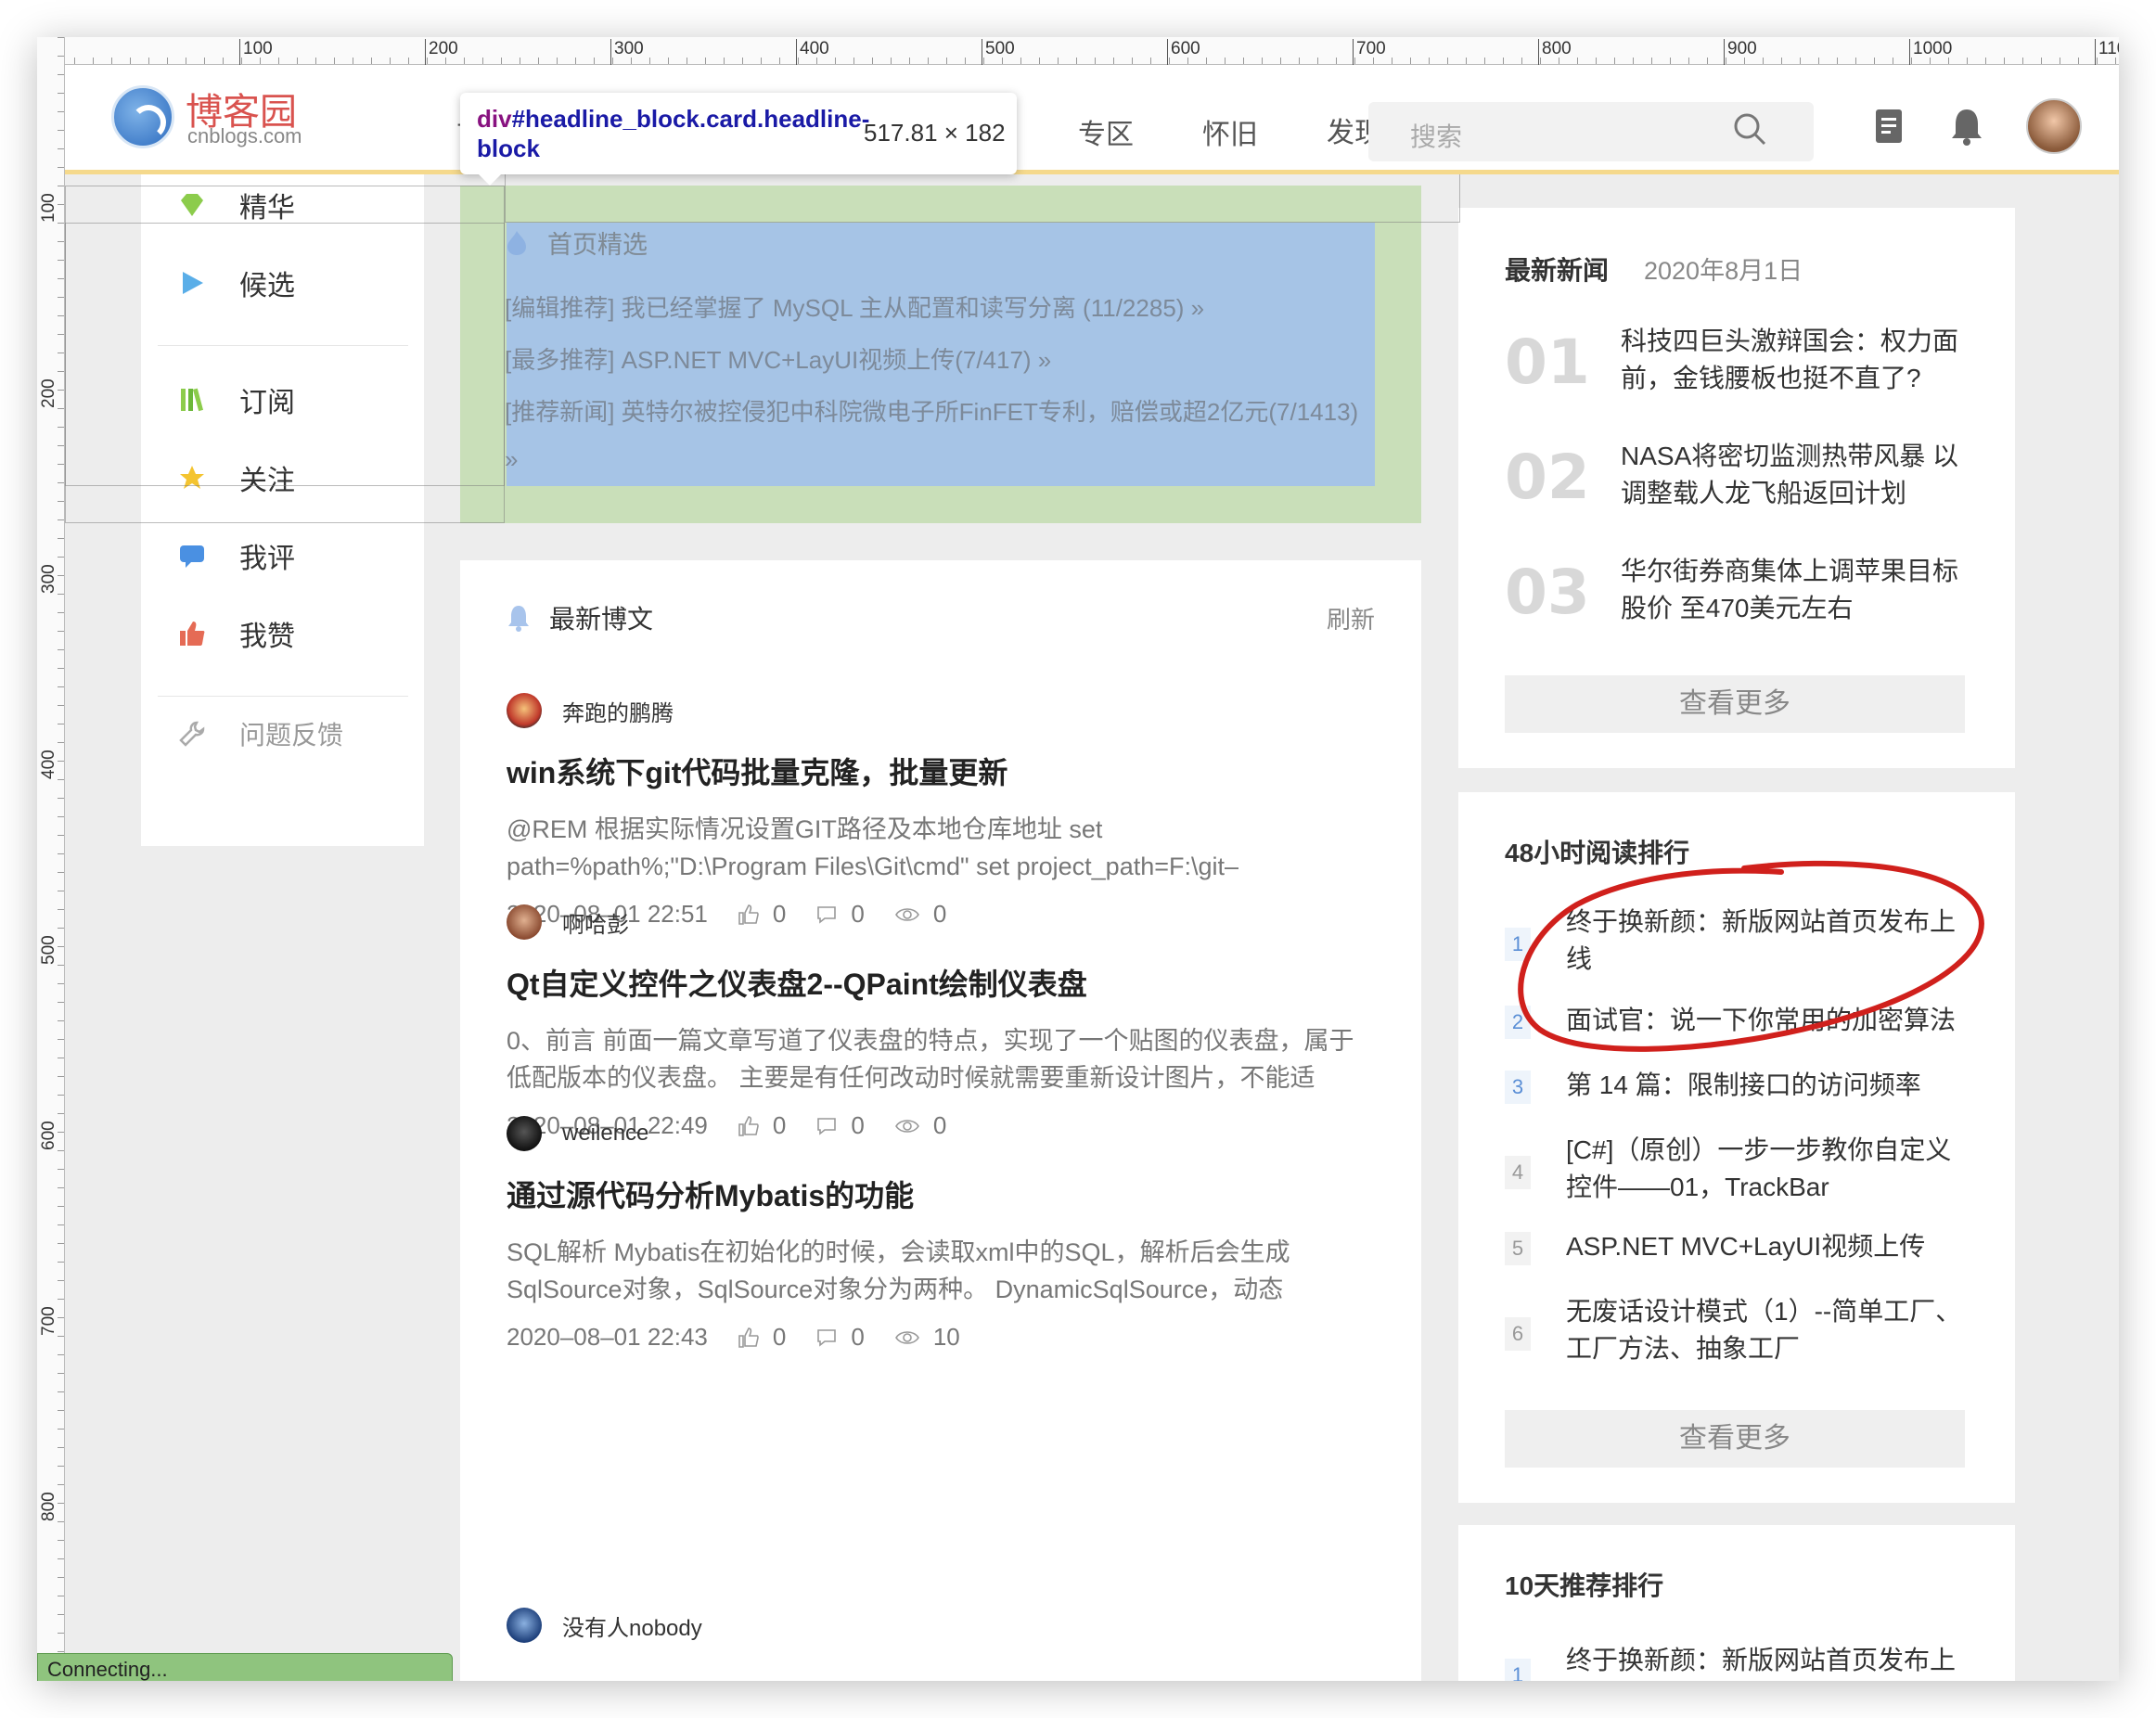 The image size is (2156, 1718). Describe the element at coordinates (1735, 704) in the screenshot. I see `news-more-button: 查看更多` at that location.